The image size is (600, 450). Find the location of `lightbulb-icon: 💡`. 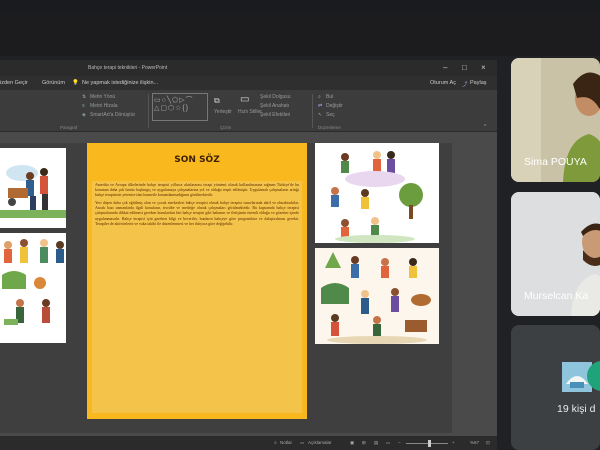

lightbulb-icon: 💡 is located at coordinates (75, 83).